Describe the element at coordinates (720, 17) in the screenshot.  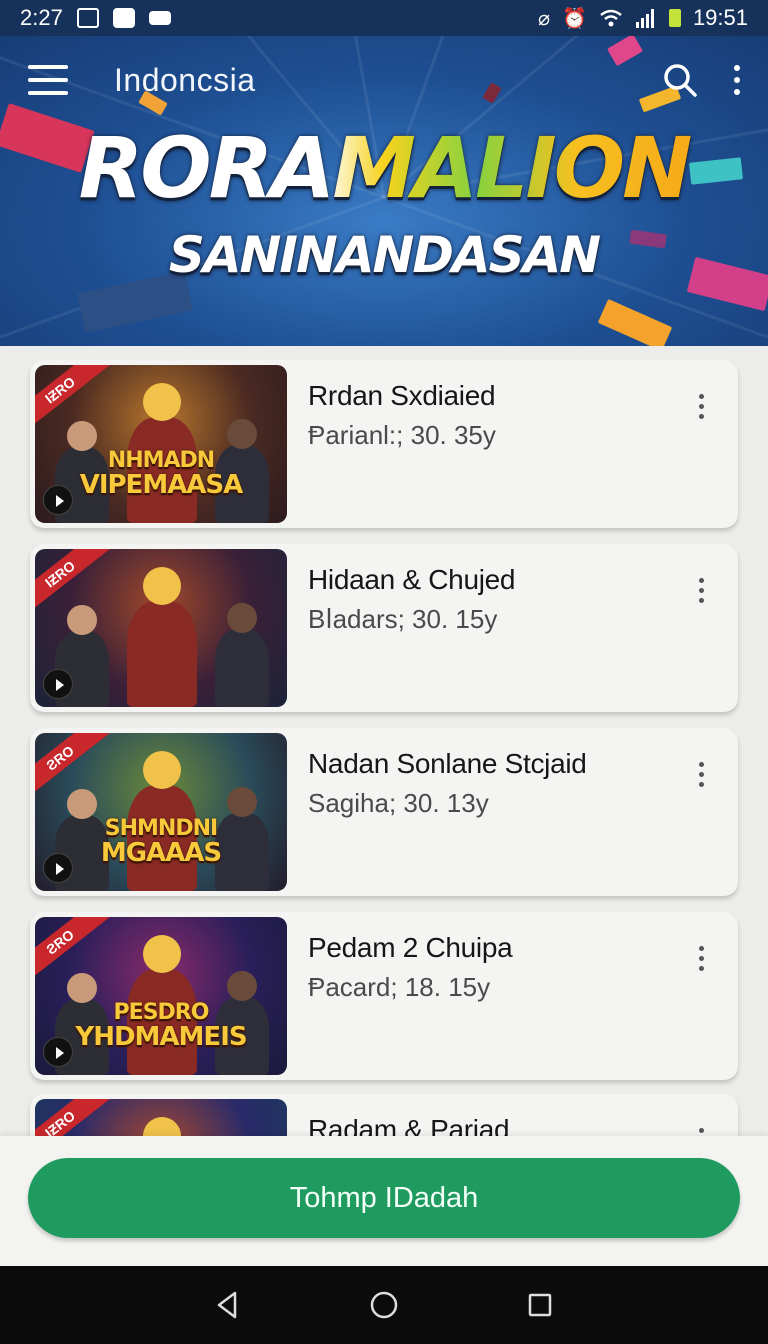
I see `status-clock: 19:51` at that location.